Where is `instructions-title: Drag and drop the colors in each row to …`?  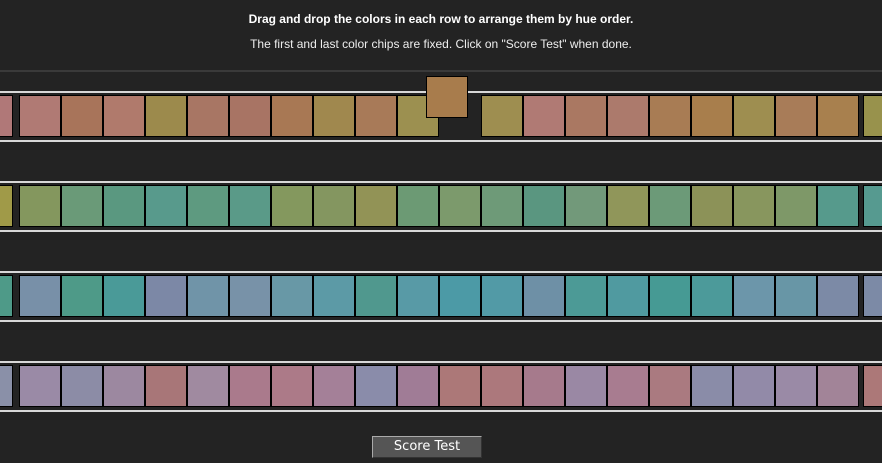
instructions-title: Drag and drop the colors in each row to … is located at coordinates (441, 19).